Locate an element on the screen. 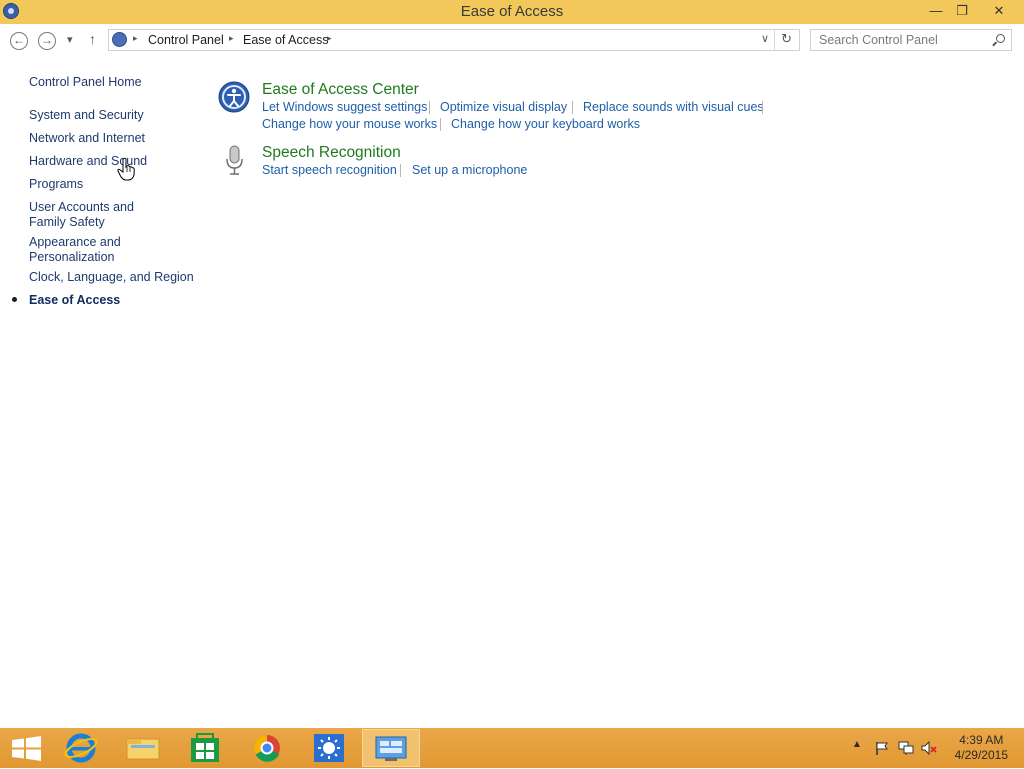 The image size is (1024, 769). link-start-speech-recognition: Start speech recognition is located at coordinates (329, 170).